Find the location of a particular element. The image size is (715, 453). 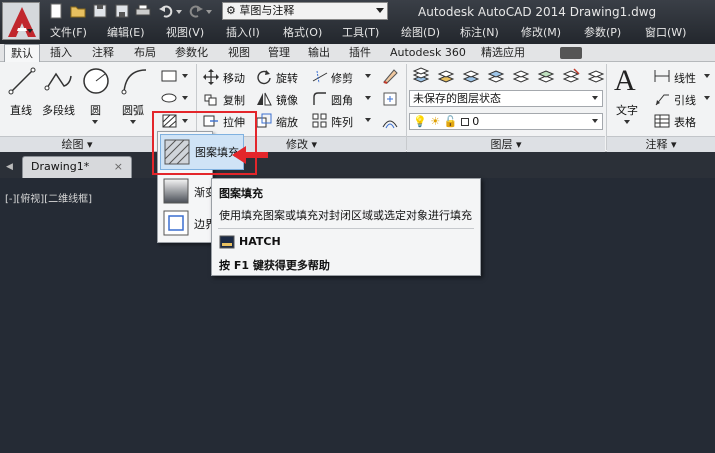

layer-freeze-icon is located at coordinates (546, 77).